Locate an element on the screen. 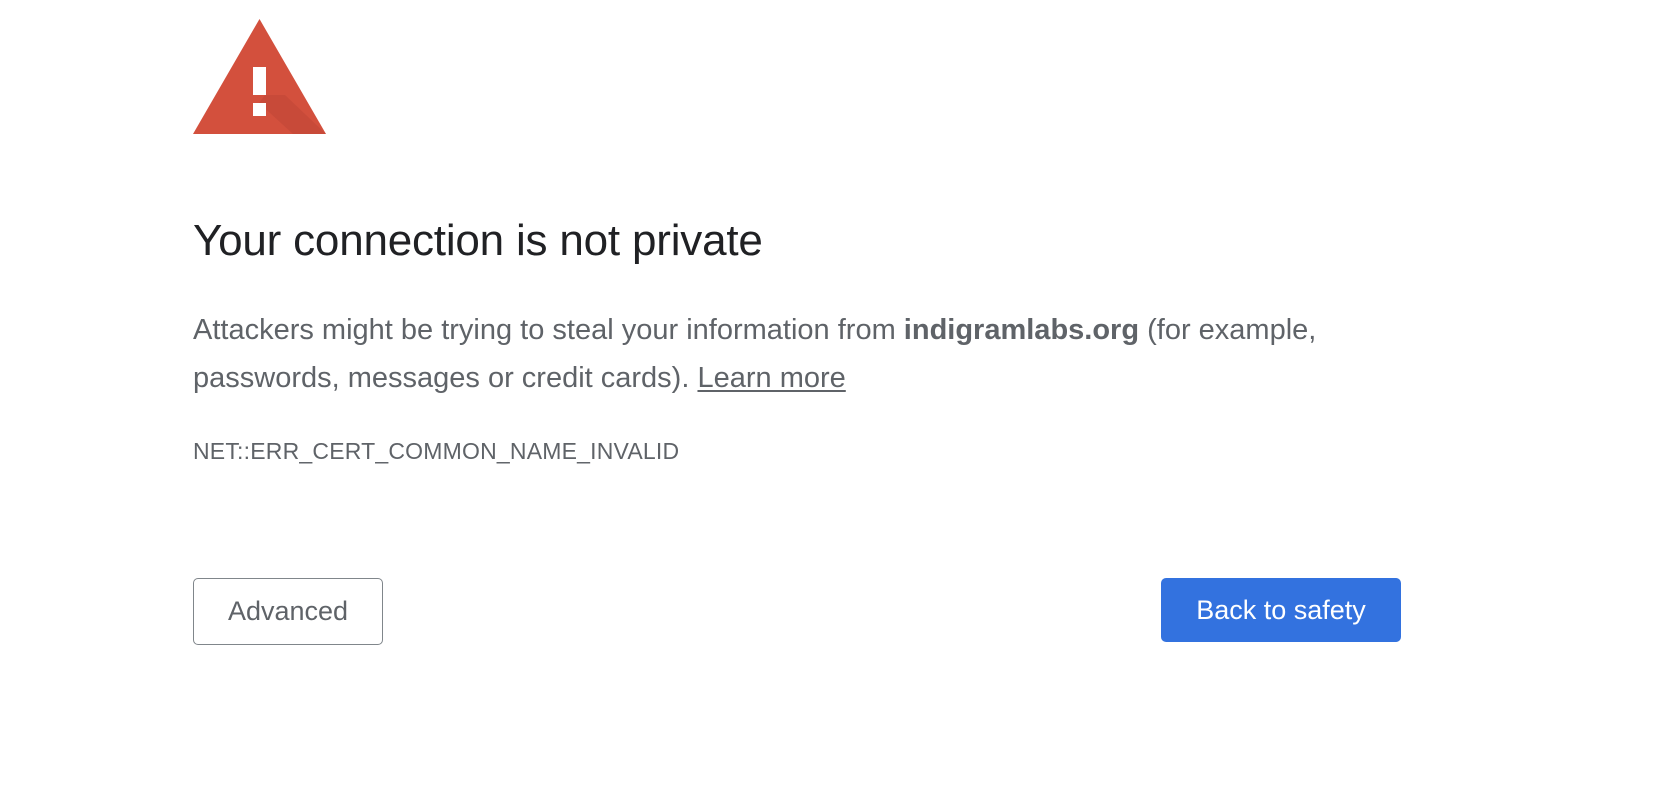 The width and height of the screenshot is (1680, 792). learn-more-link: Learn more is located at coordinates (771, 378).